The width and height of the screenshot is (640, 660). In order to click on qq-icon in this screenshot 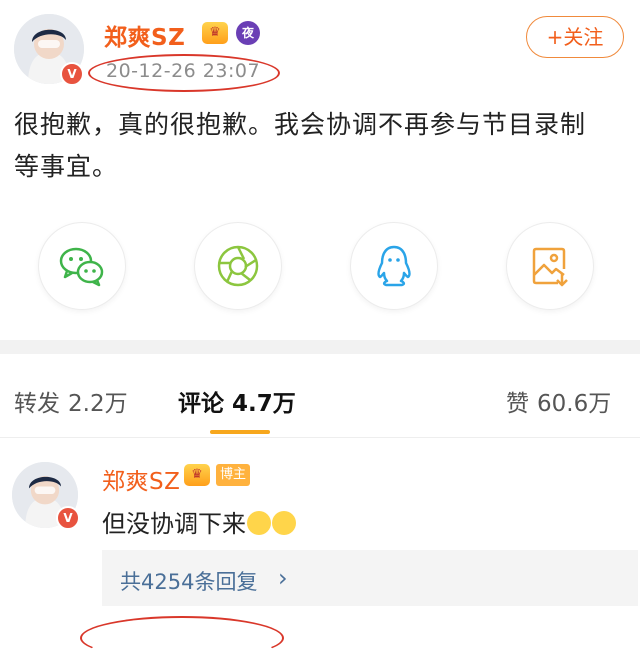, I will do `click(394, 266)`.